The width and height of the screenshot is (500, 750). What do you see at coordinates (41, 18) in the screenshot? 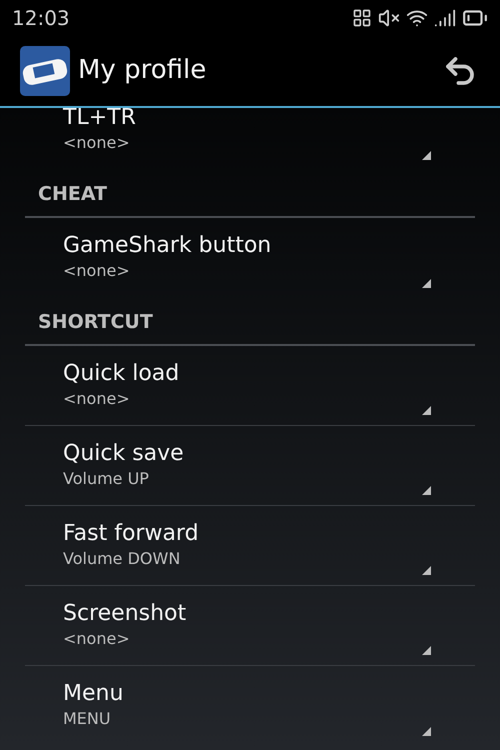
I see `status-time: 12:03` at bounding box center [41, 18].